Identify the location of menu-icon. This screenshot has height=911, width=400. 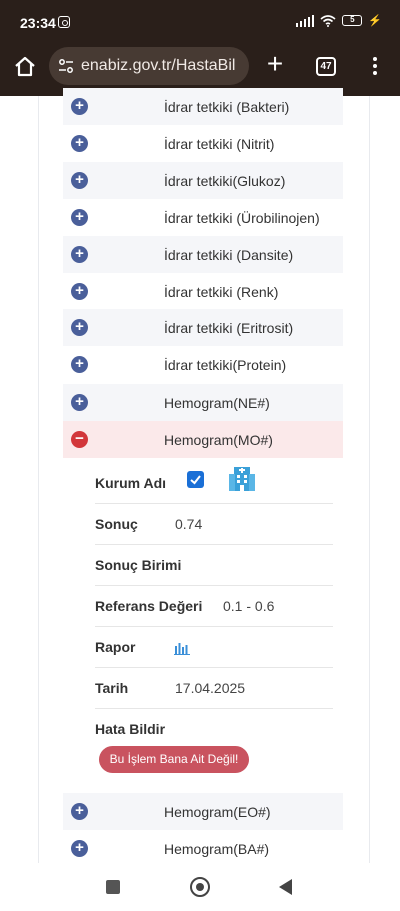
(375, 67).